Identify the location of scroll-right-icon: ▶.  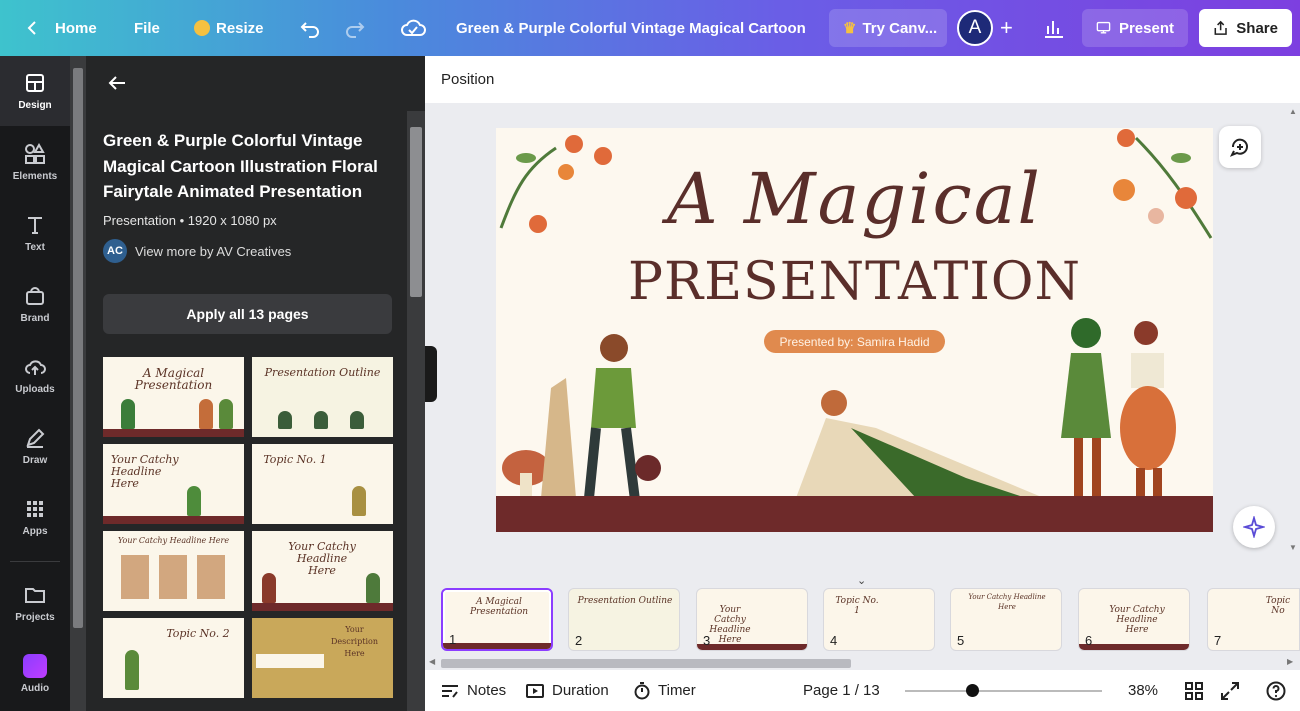
(1290, 661).